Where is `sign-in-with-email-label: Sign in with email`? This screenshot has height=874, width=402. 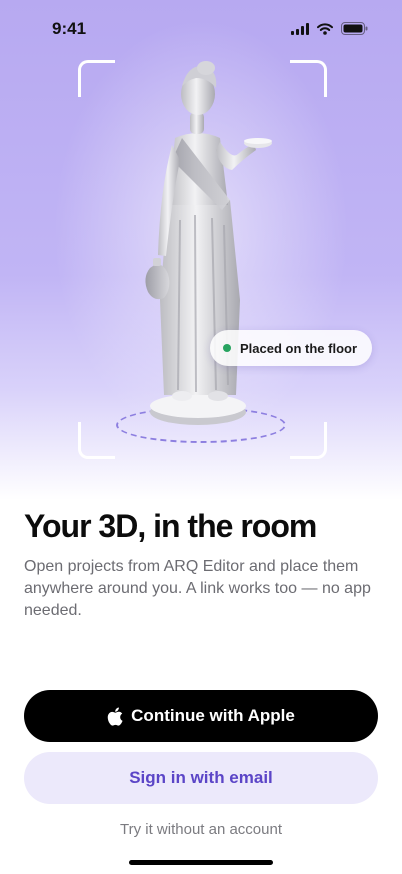 sign-in-with-email-label: Sign in with email is located at coordinates (201, 777).